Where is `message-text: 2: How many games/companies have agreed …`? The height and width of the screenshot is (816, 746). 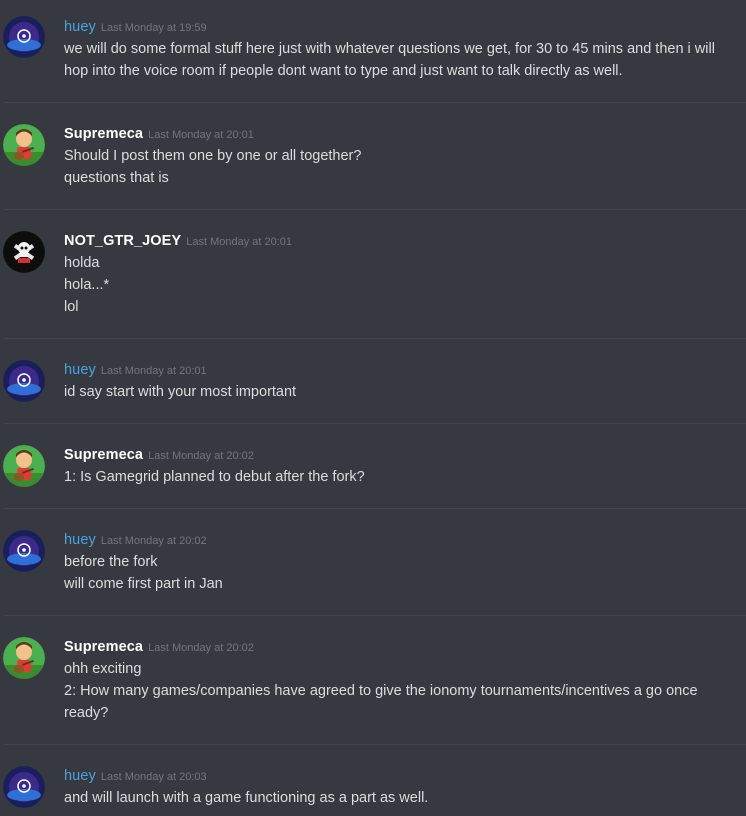
message-text: 2: How many games/companies have agreed … is located at coordinates (381, 702).